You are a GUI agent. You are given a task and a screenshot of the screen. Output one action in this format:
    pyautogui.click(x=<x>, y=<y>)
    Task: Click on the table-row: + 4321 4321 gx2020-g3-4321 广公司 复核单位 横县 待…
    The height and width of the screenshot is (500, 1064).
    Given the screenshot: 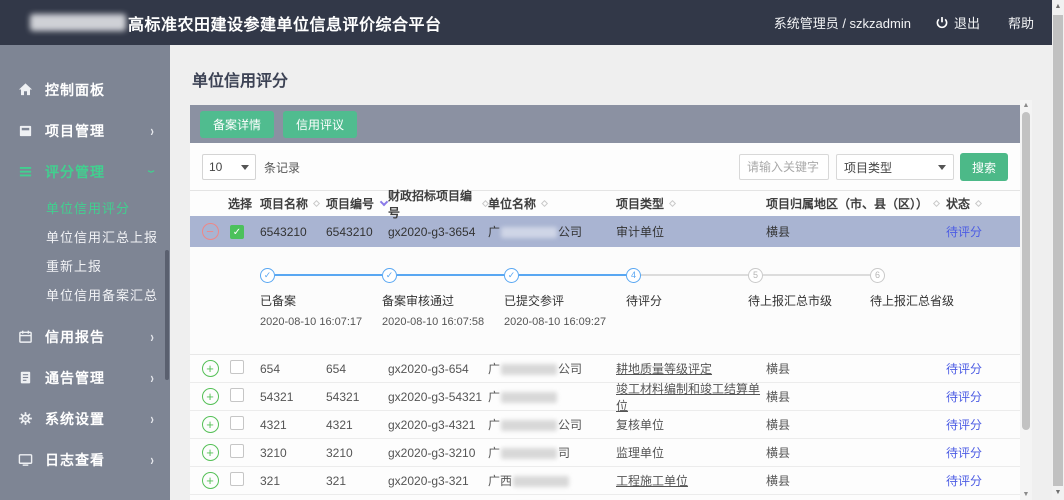 What is the action you would take?
    pyautogui.click(x=606, y=425)
    